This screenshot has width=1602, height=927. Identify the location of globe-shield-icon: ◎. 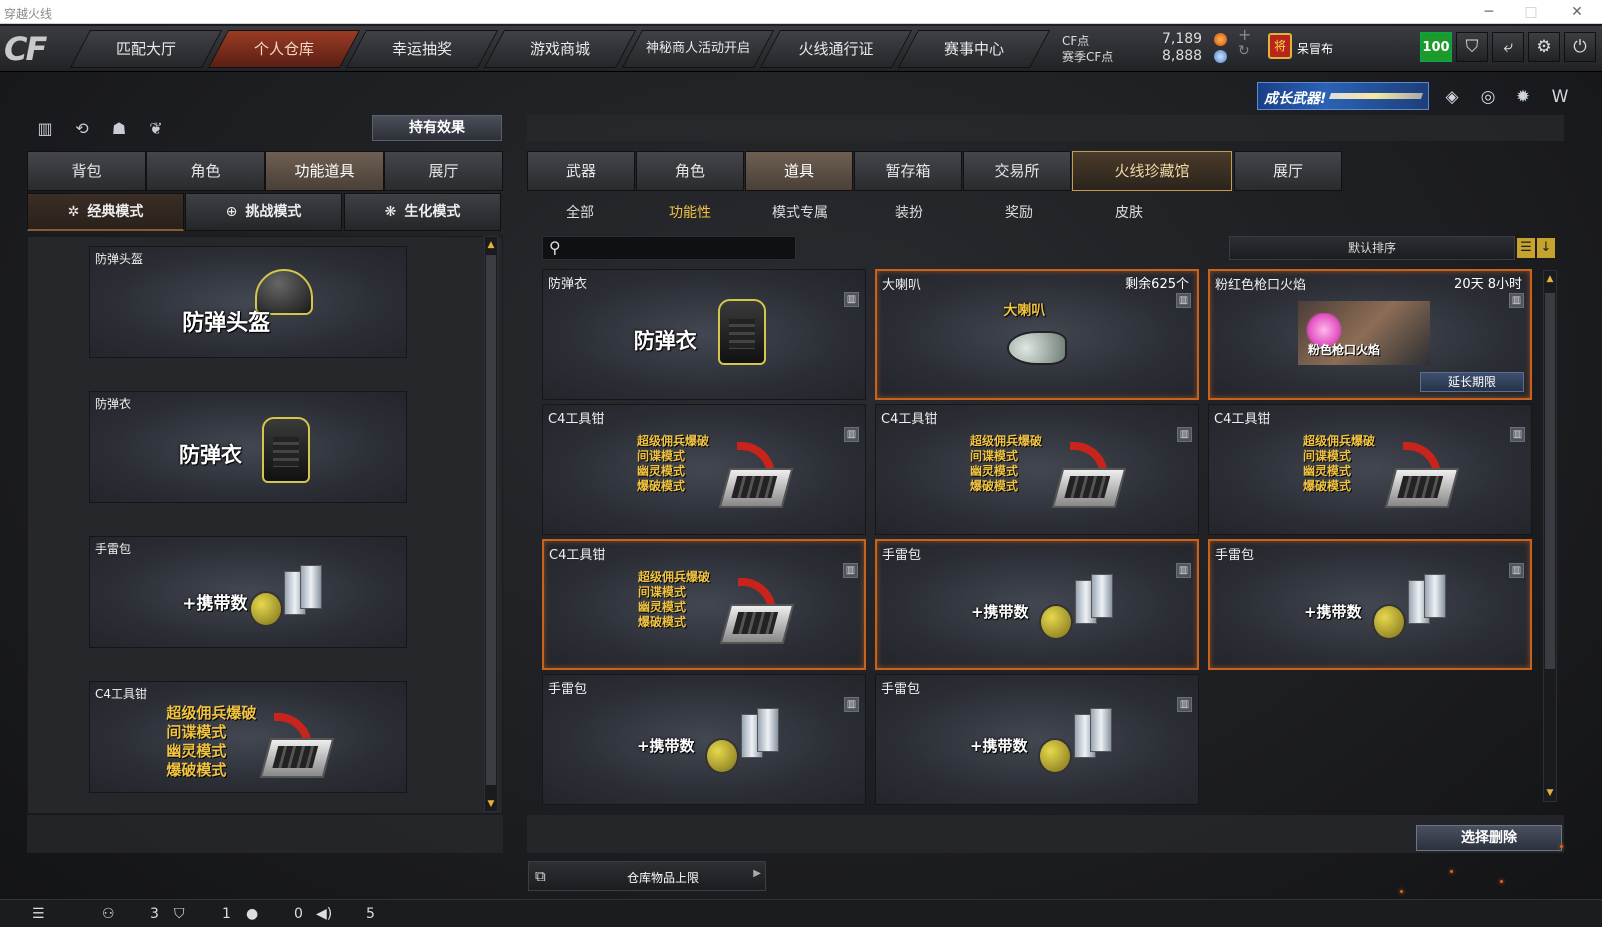
(1488, 97).